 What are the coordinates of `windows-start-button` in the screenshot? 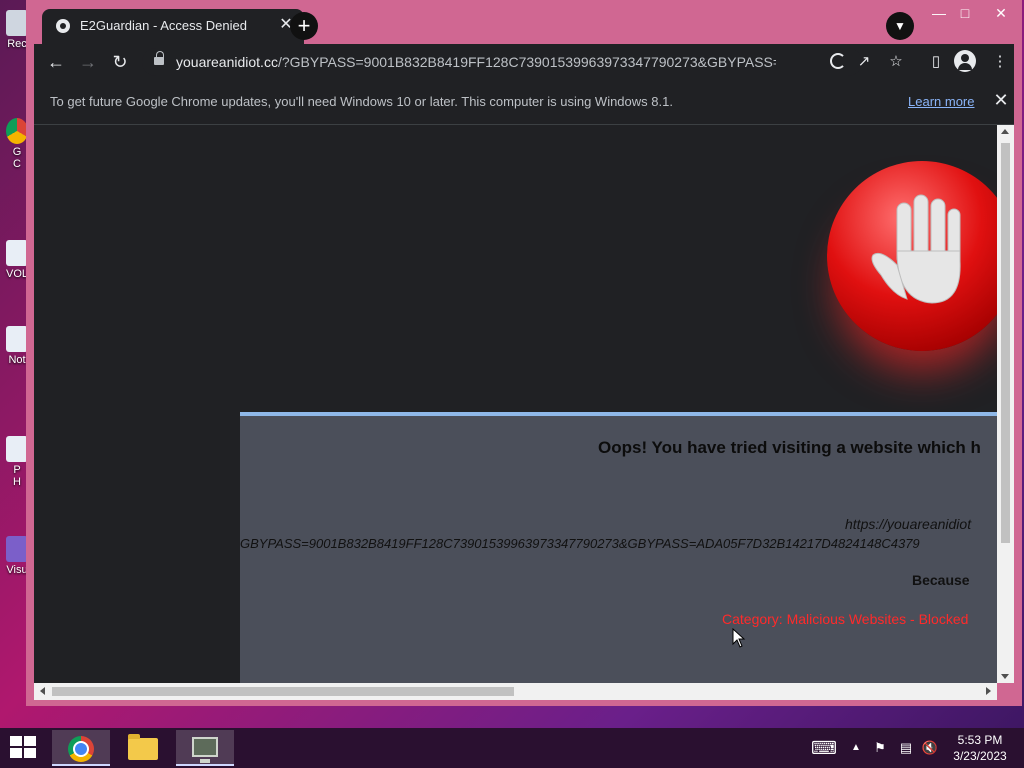 It's located at (24, 748).